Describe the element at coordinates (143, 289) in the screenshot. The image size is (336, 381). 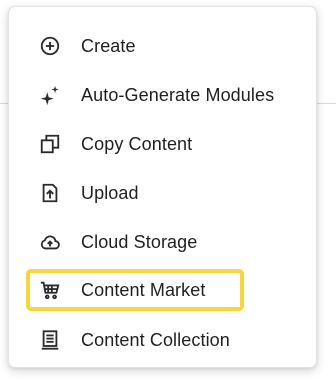
I see `menu-item-label: Content Market` at that location.